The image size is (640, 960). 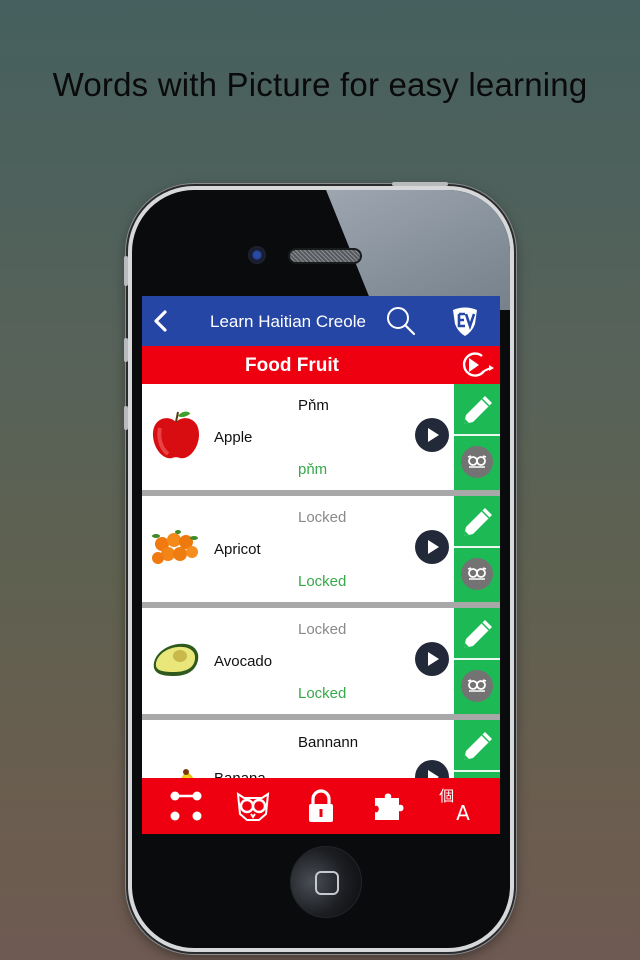 I want to click on navigation-bar: Learn Haitian Creole, so click(x=321, y=321).